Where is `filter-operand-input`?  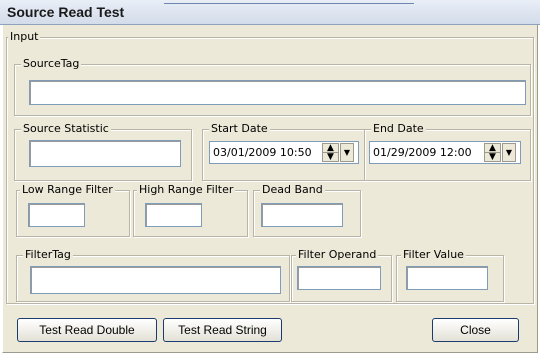 filter-operand-input is located at coordinates (339, 278).